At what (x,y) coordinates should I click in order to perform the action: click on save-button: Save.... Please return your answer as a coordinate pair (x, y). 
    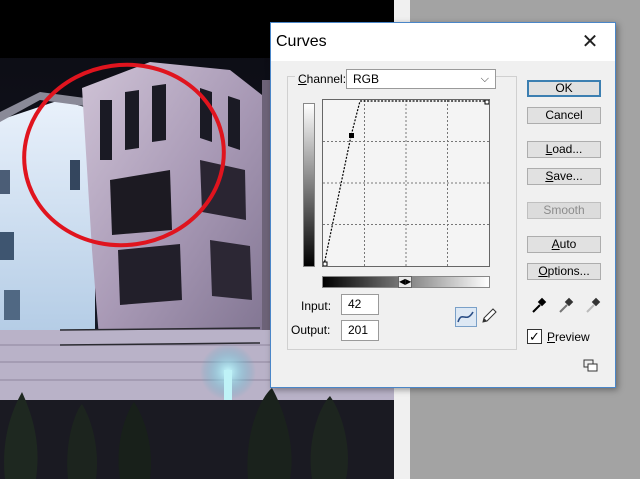
    Looking at the image, I should click on (564, 176).